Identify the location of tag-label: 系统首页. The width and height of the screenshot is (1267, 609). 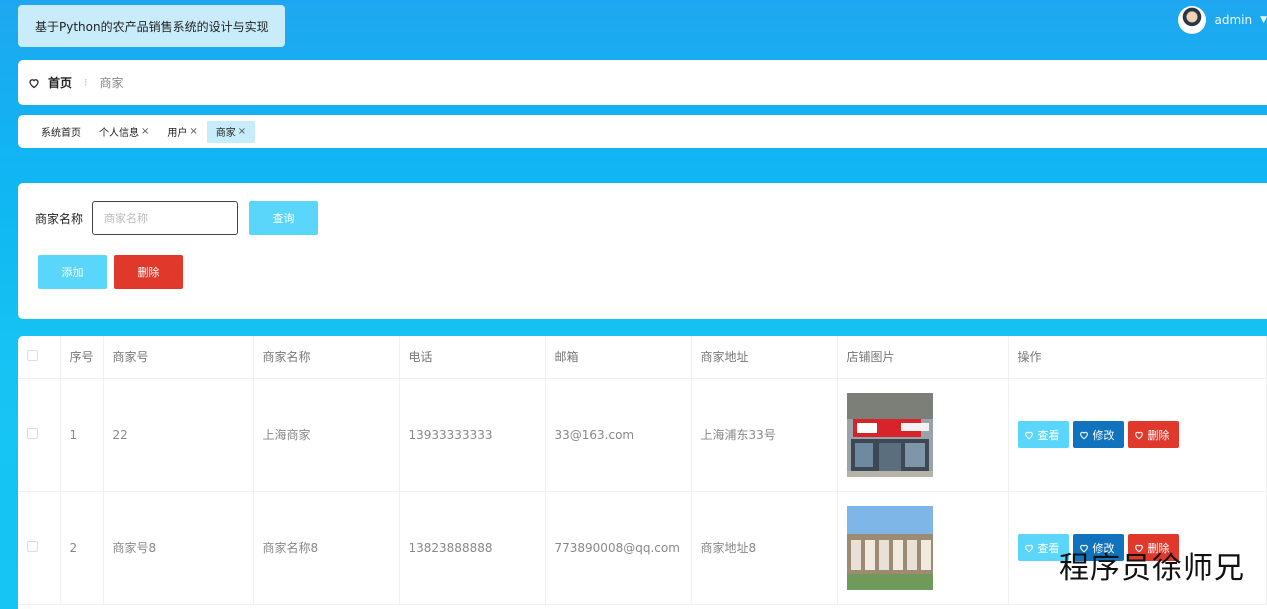
(61, 133).